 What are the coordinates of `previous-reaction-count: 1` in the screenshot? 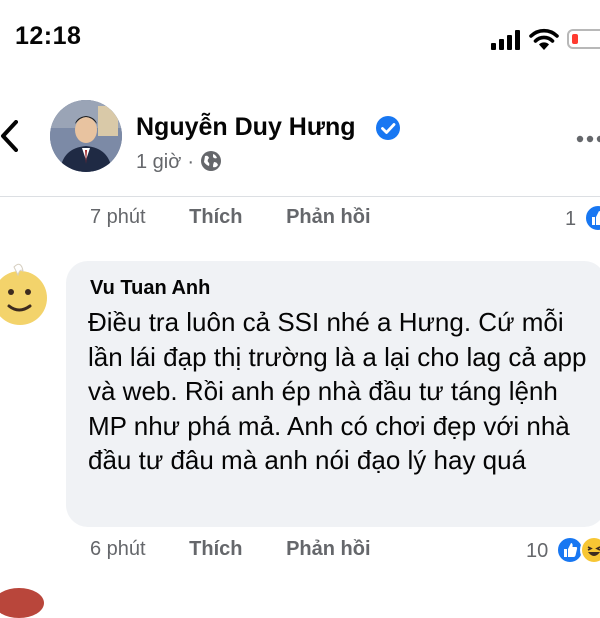 It's located at (570, 219).